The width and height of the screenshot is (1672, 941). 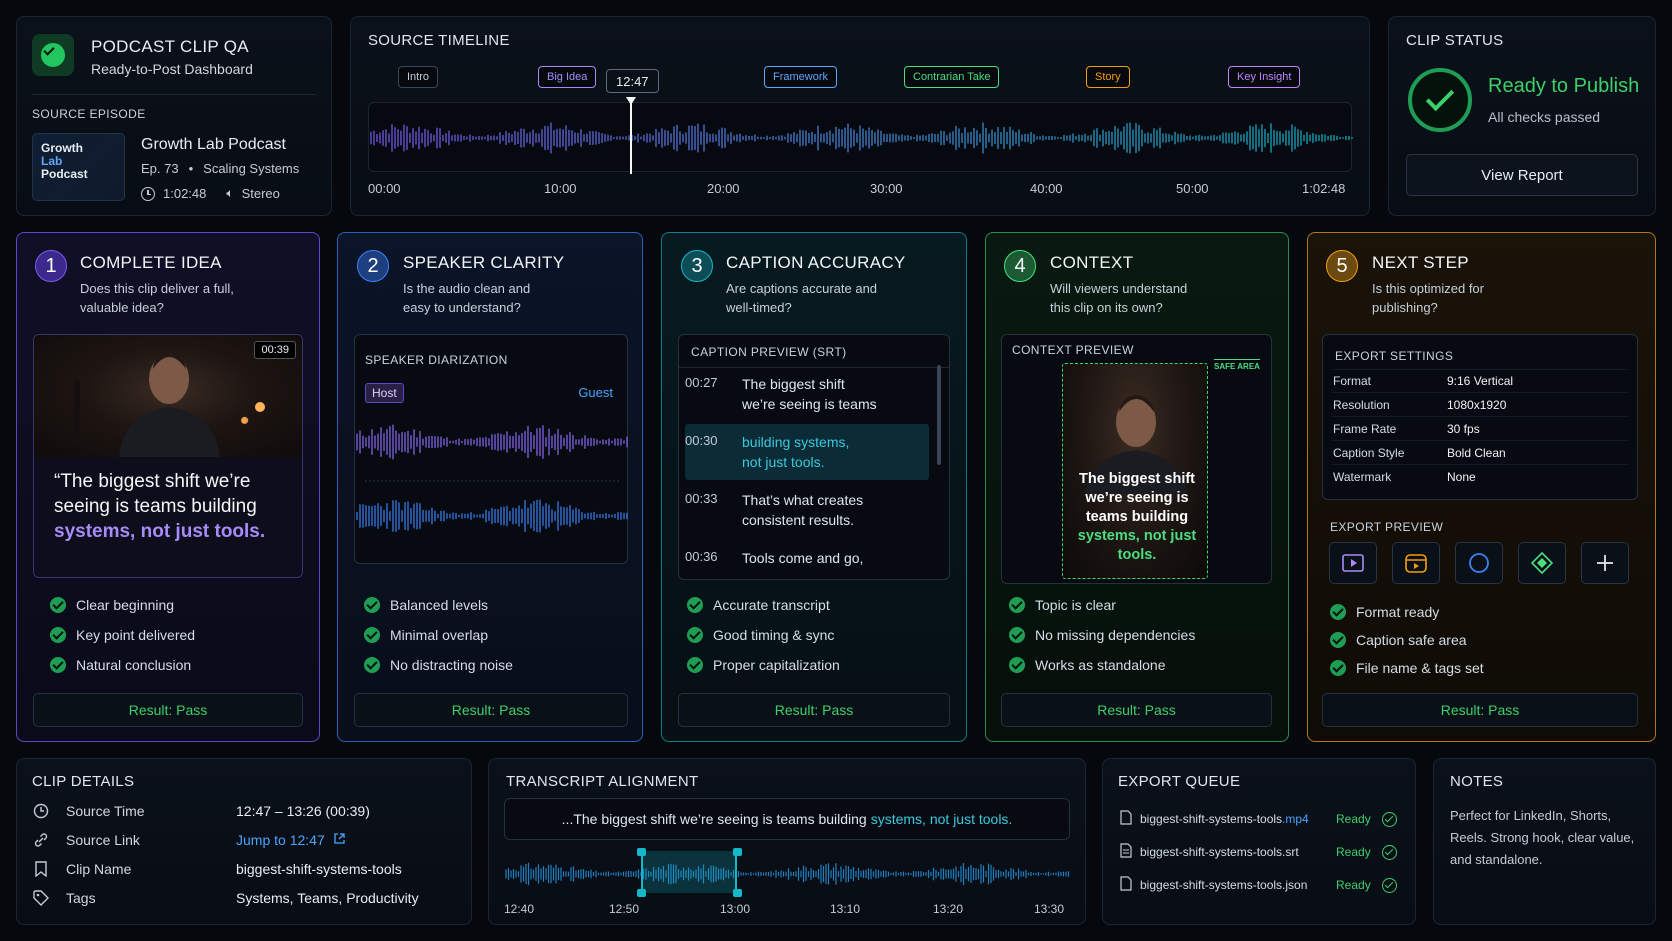 What do you see at coordinates (201, 811) in the screenshot?
I see `detail-source-time: Source Time 12:47 – 13:26 (00:39)` at bounding box center [201, 811].